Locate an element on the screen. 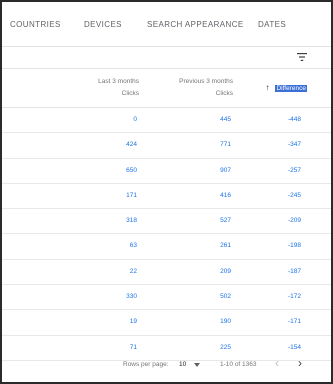 This screenshot has width=333, height=384. filter-icon is located at coordinates (302, 57).